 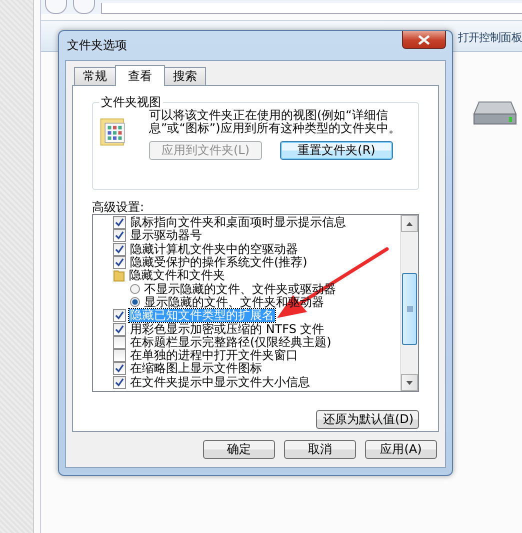 What do you see at coordinates (239, 449) in the screenshot?
I see `dialog-button: 确定` at bounding box center [239, 449].